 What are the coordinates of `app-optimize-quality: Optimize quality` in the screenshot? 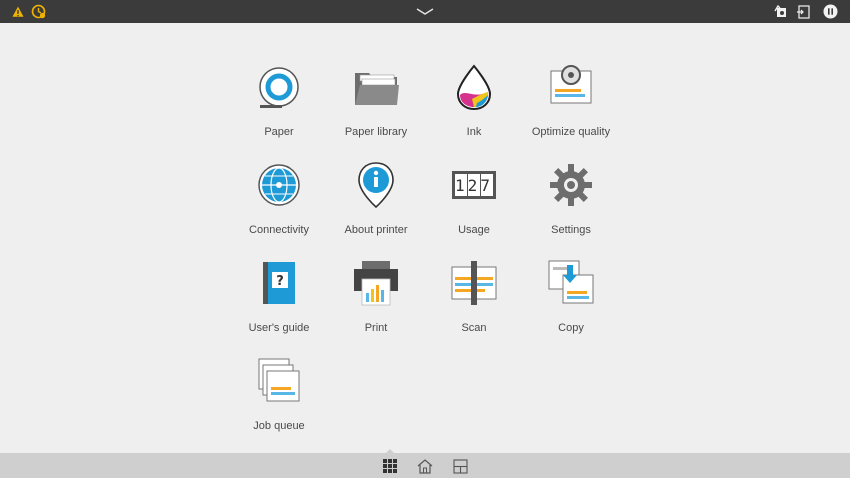 It's located at (571, 108).